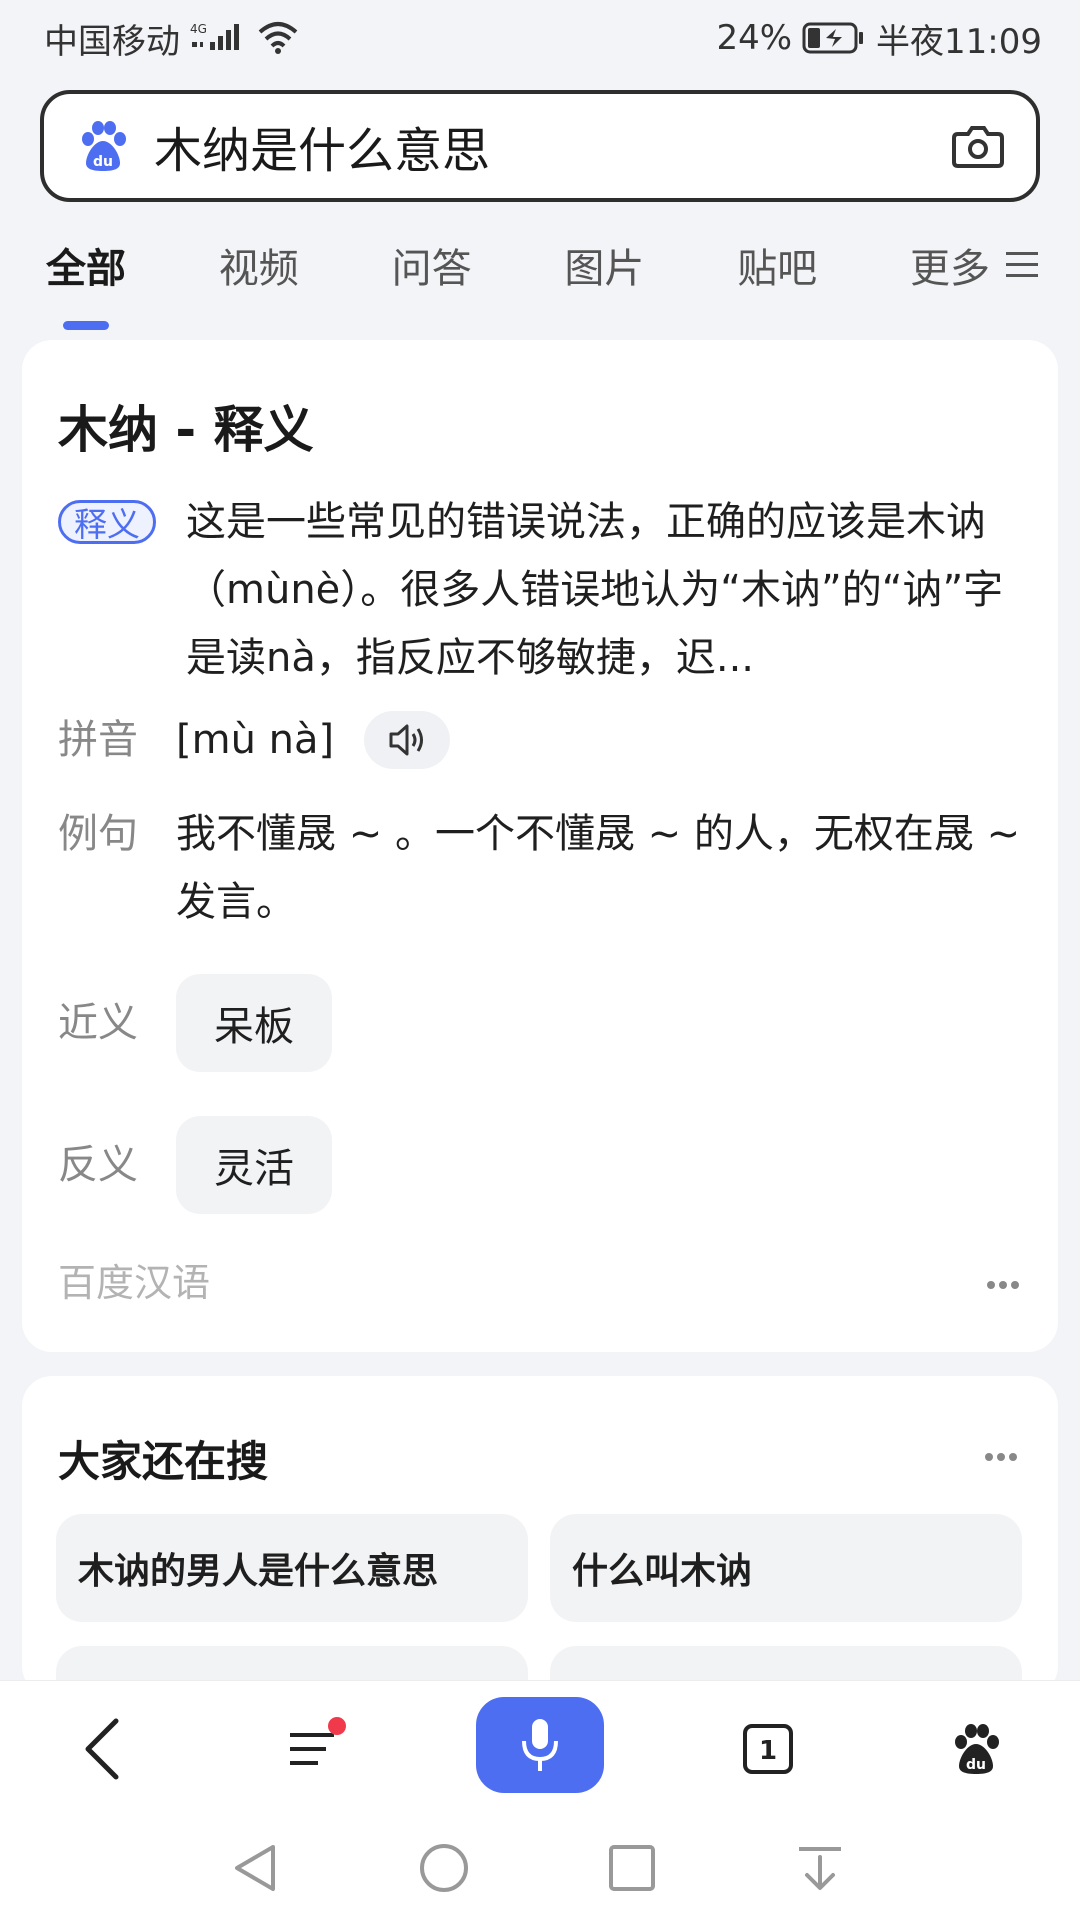 The width and height of the screenshot is (1080, 1920). I want to click on clock: 半夜11:09, so click(959, 41).